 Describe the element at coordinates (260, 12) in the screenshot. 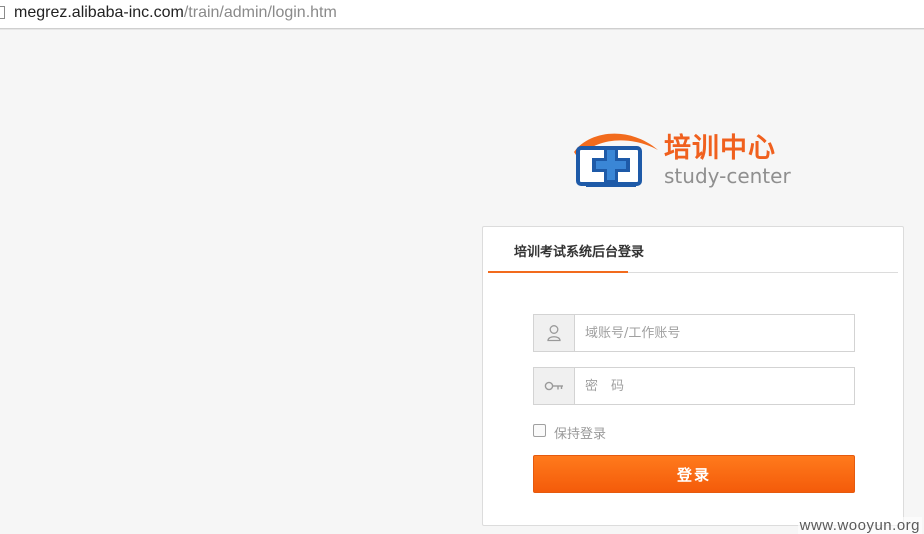

I see `url-path: /train/admin/login.htm` at that location.